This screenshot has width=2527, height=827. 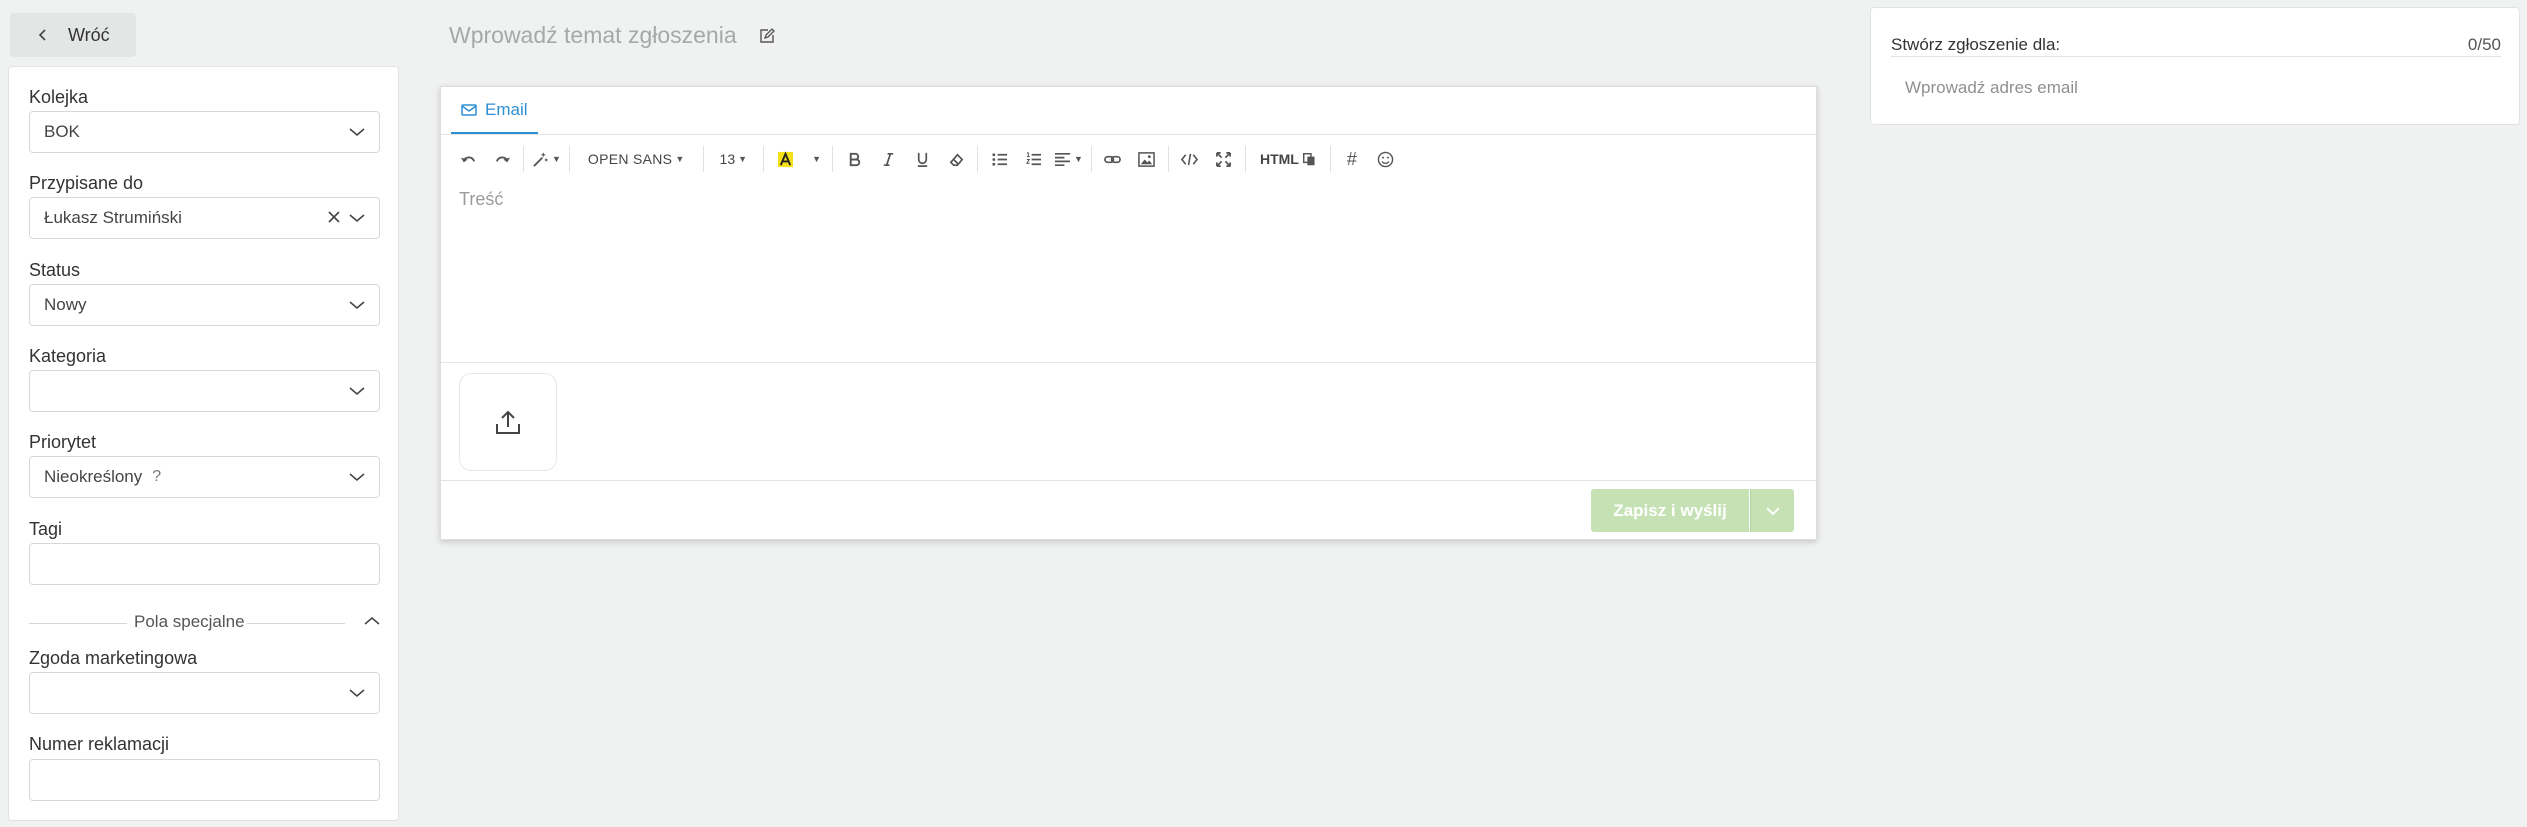 I want to click on marketing-consent-select, so click(x=204, y=693).